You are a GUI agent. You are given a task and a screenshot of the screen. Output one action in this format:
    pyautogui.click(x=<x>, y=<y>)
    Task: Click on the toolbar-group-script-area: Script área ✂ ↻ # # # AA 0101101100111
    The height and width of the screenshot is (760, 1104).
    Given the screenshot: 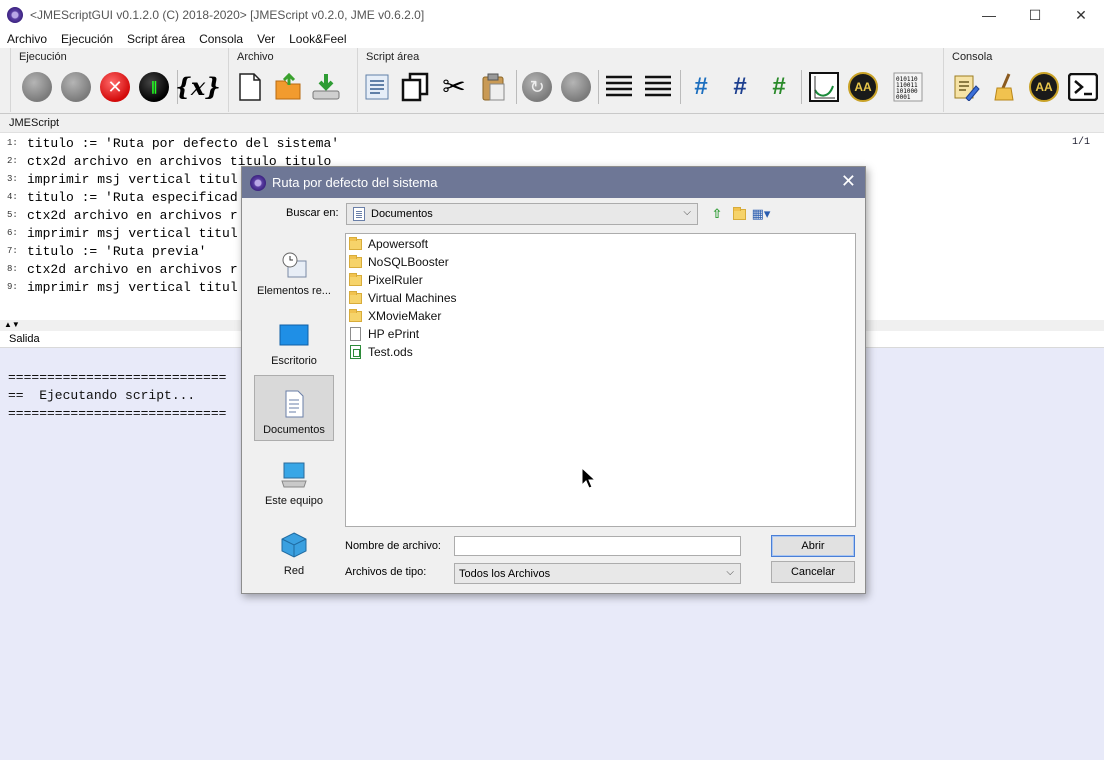 What is the action you would take?
    pyautogui.click(x=650, y=80)
    